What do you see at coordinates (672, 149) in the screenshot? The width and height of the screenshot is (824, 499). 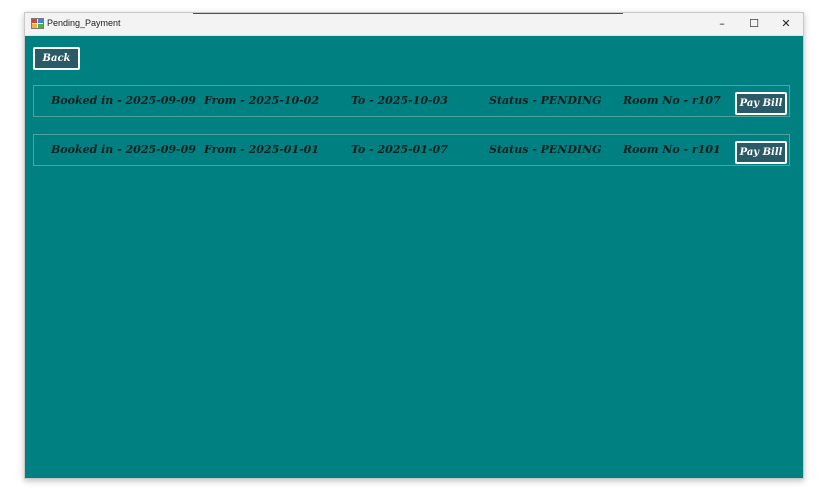 I see `room-number: Room No - r101` at bounding box center [672, 149].